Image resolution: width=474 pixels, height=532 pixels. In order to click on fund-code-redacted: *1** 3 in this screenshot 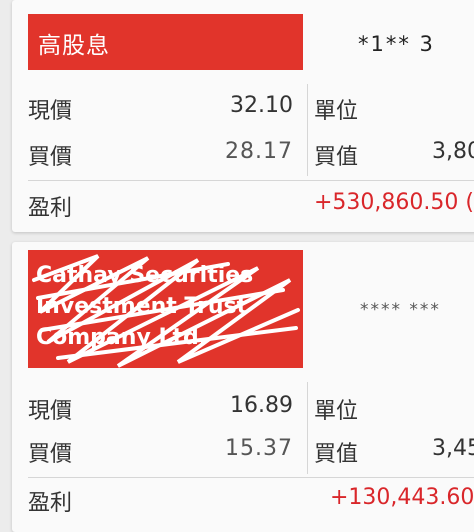, I will do `click(396, 44)`.